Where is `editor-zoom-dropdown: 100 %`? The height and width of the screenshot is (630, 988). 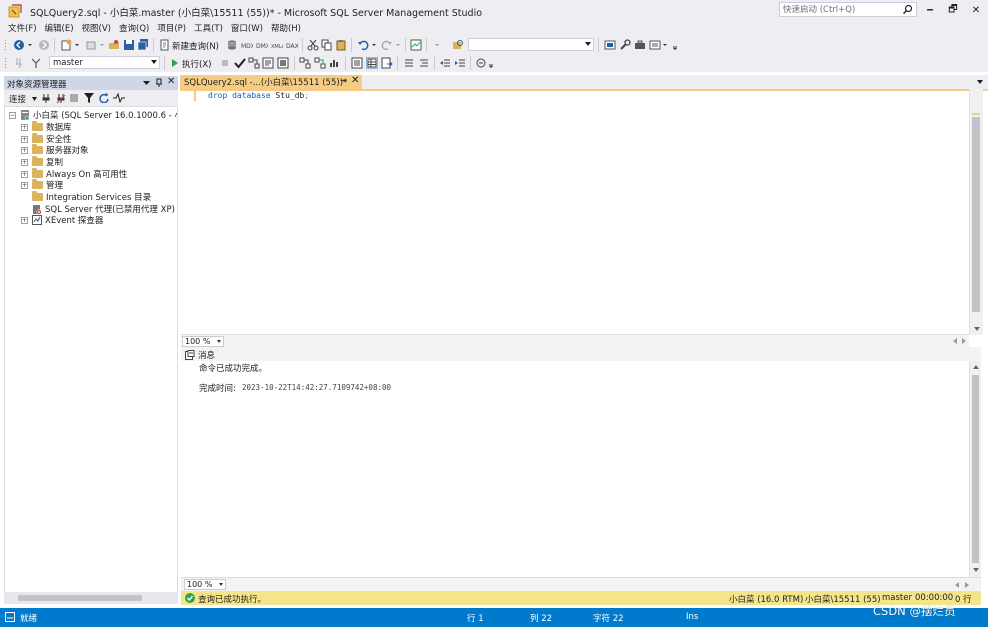
editor-zoom-dropdown: 100 % is located at coordinates (203, 341).